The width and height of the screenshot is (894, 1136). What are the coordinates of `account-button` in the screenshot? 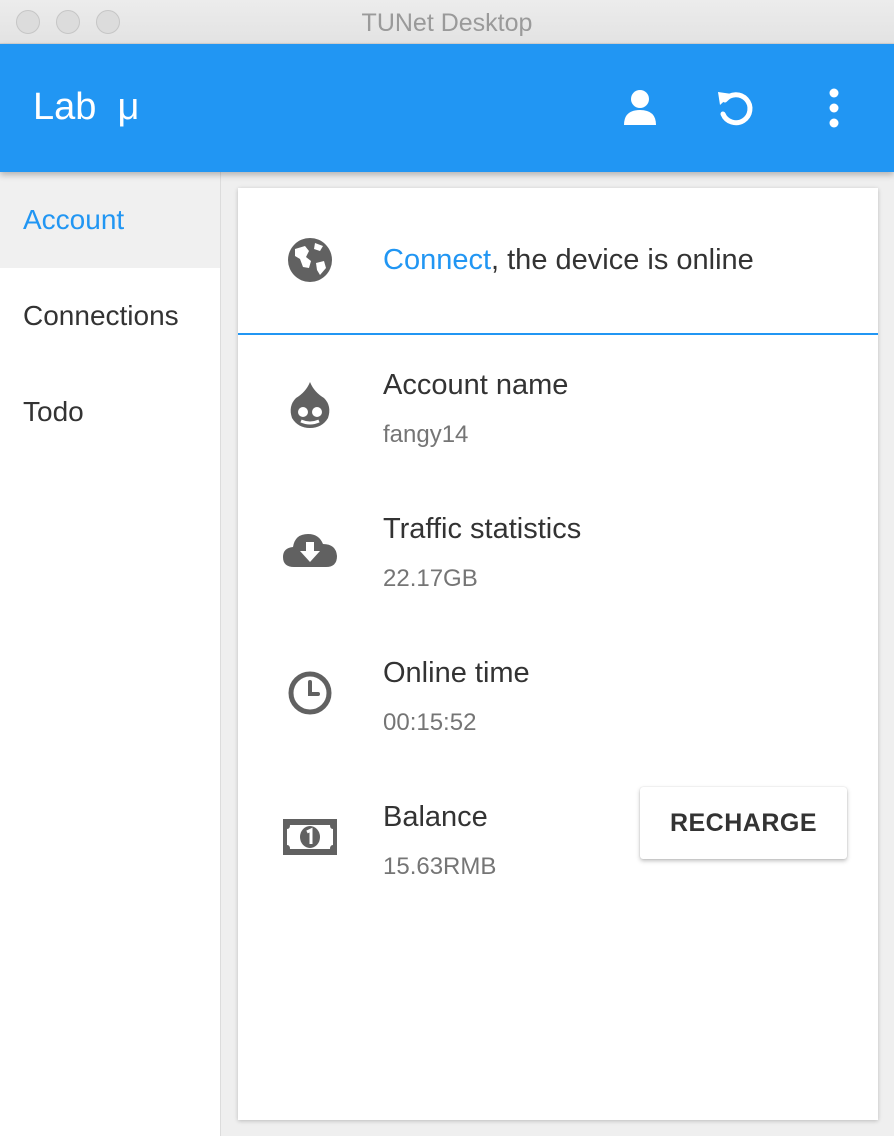 It's located at (640, 108).